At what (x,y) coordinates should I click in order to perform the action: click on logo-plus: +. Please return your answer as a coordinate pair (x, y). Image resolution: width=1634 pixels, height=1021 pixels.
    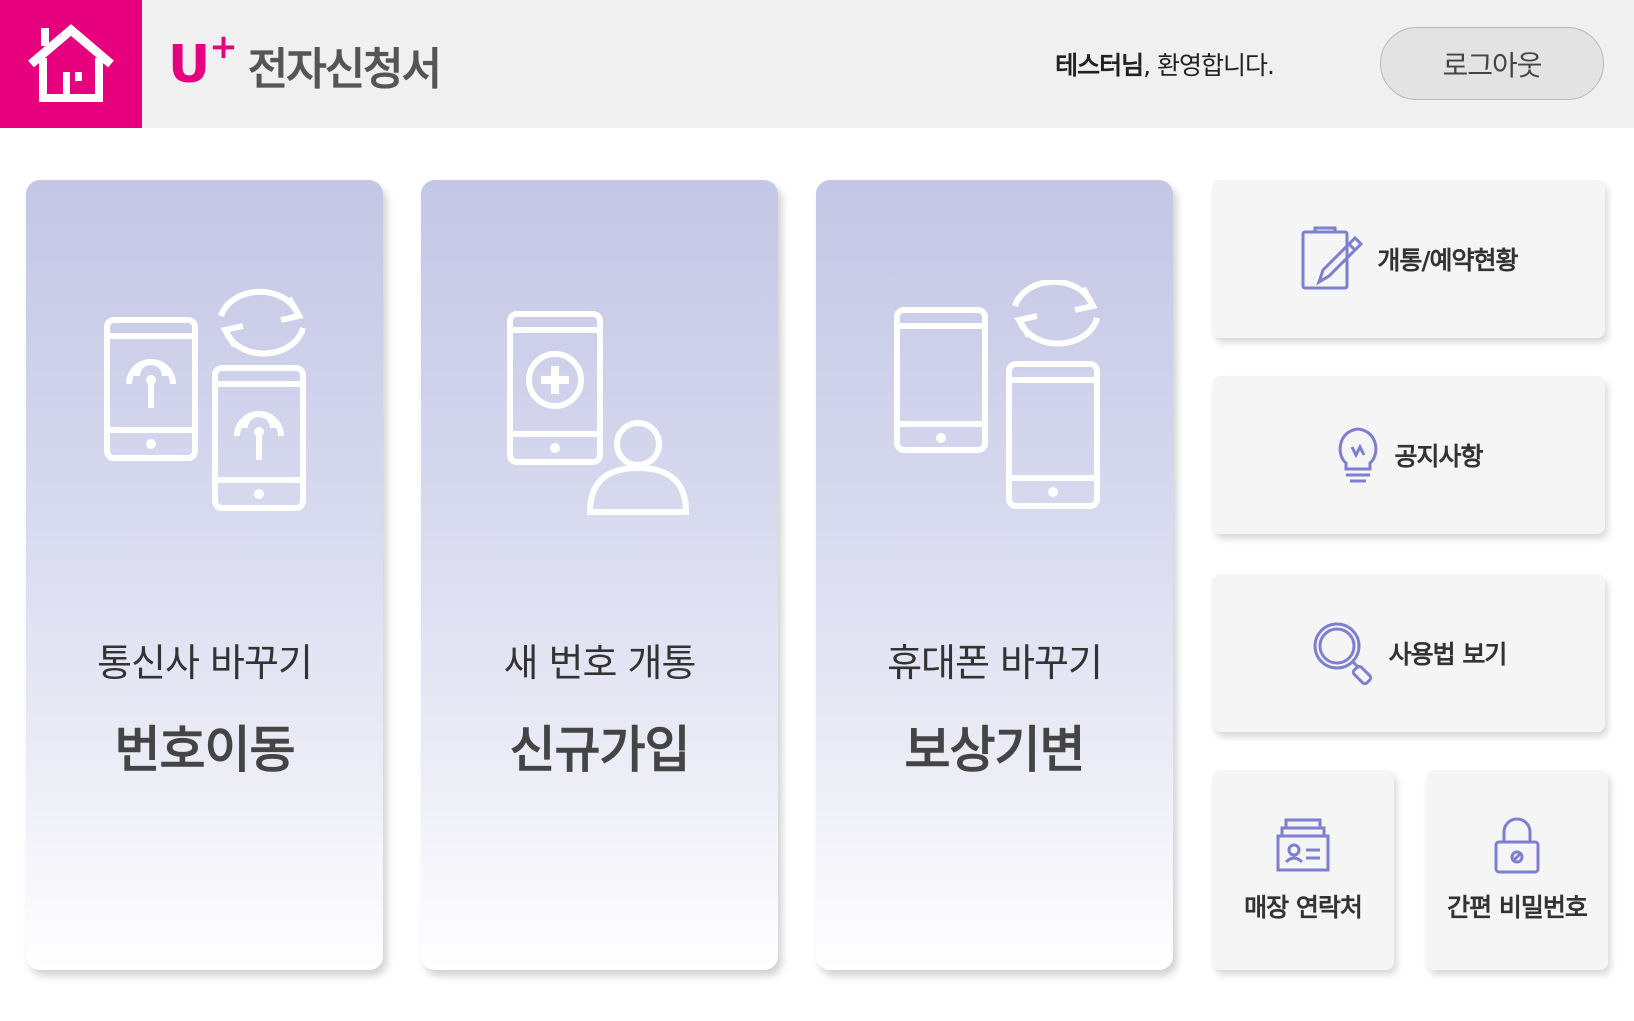
    Looking at the image, I should click on (223, 47).